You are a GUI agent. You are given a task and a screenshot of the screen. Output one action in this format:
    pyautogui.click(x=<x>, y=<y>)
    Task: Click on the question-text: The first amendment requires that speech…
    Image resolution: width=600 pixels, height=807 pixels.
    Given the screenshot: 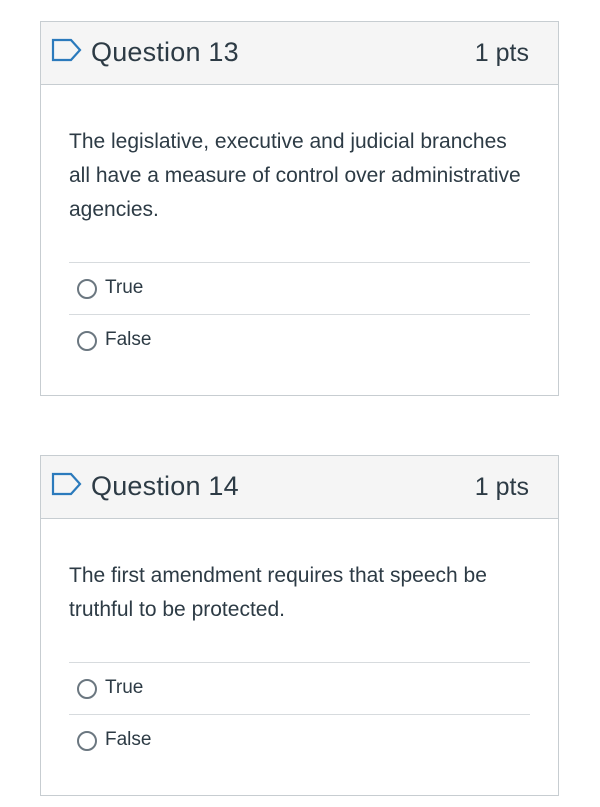 What is the action you would take?
    pyautogui.click(x=278, y=592)
    